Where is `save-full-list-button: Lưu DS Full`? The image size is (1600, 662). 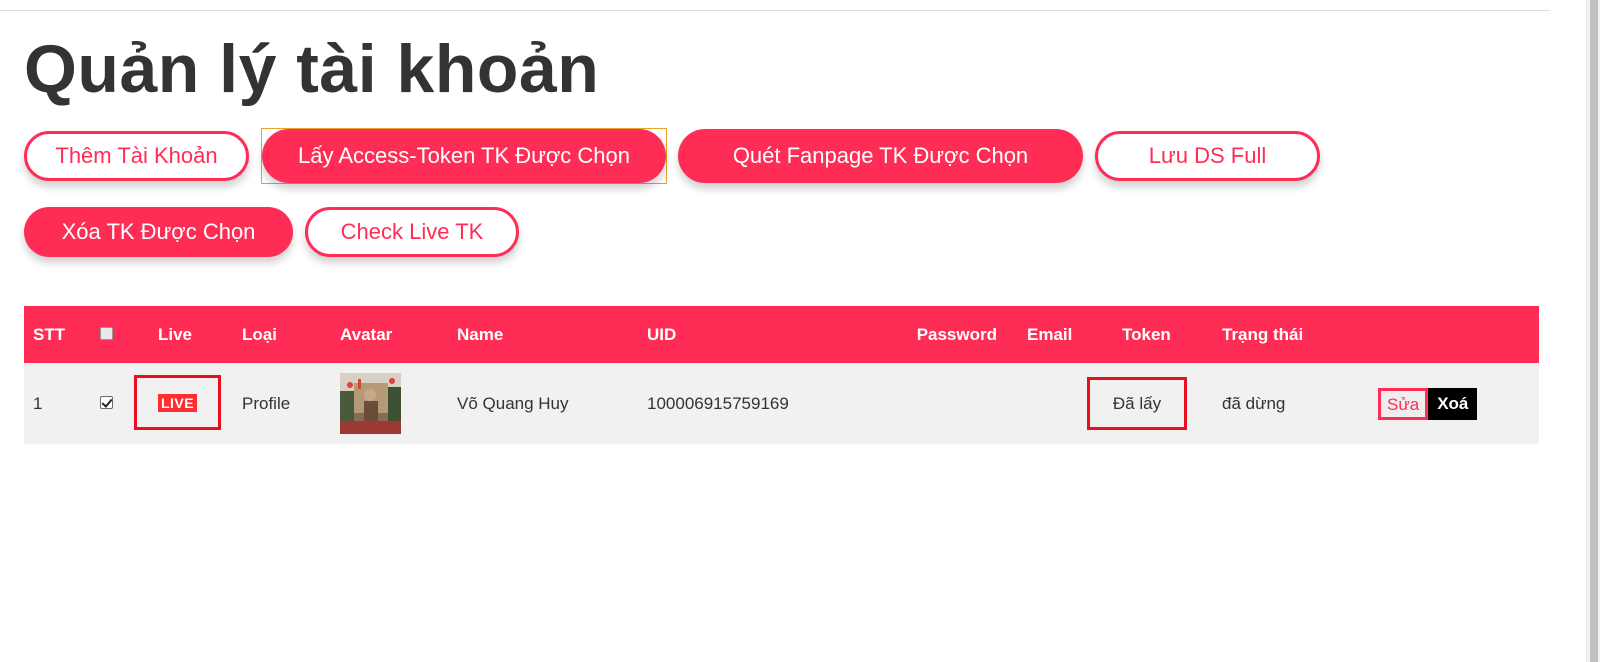 save-full-list-button: Lưu DS Full is located at coordinates (1207, 156).